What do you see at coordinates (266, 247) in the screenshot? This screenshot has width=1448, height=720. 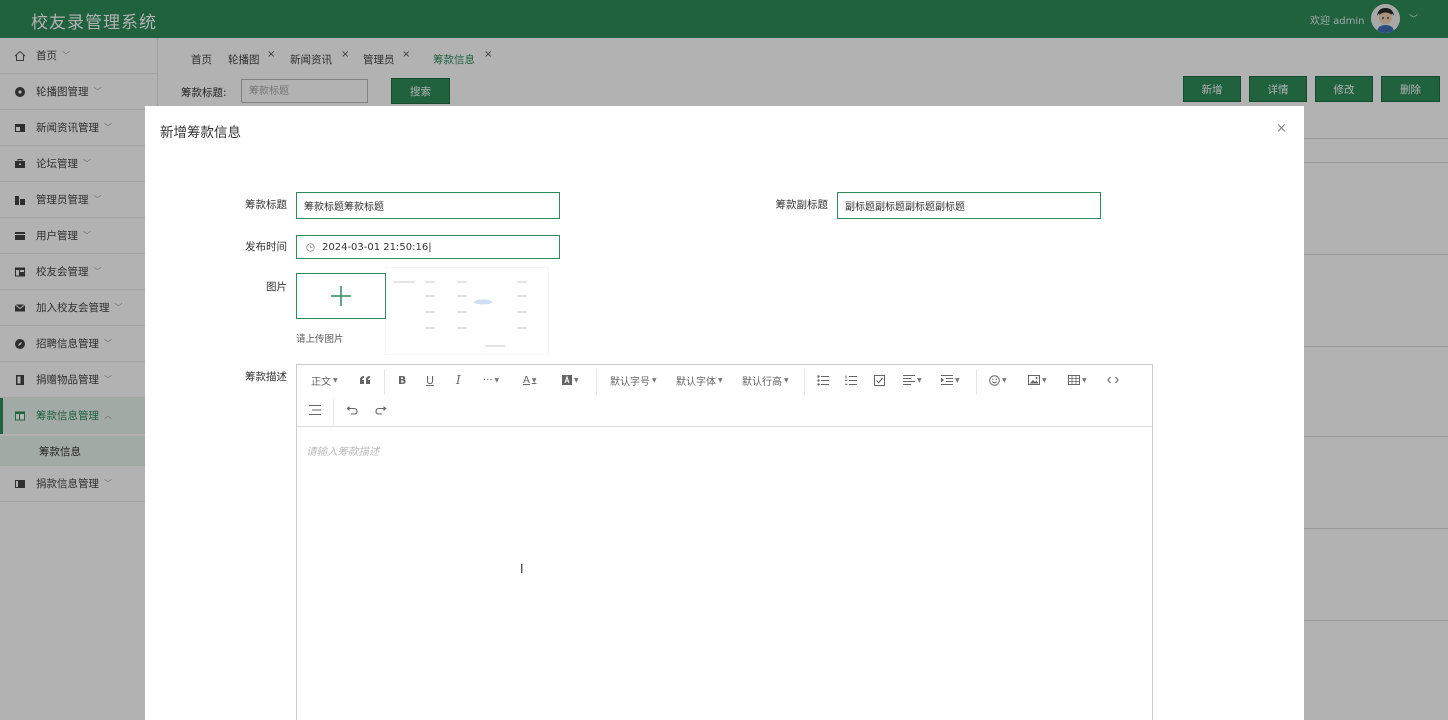 I see `time-field-label: 发布时间` at bounding box center [266, 247].